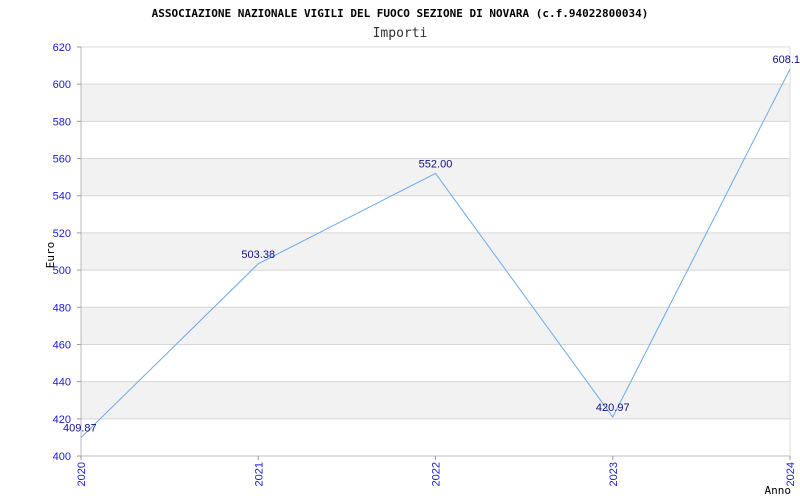 The height and width of the screenshot is (500, 800). I want to click on y-tick-label: 400, so click(62, 457).